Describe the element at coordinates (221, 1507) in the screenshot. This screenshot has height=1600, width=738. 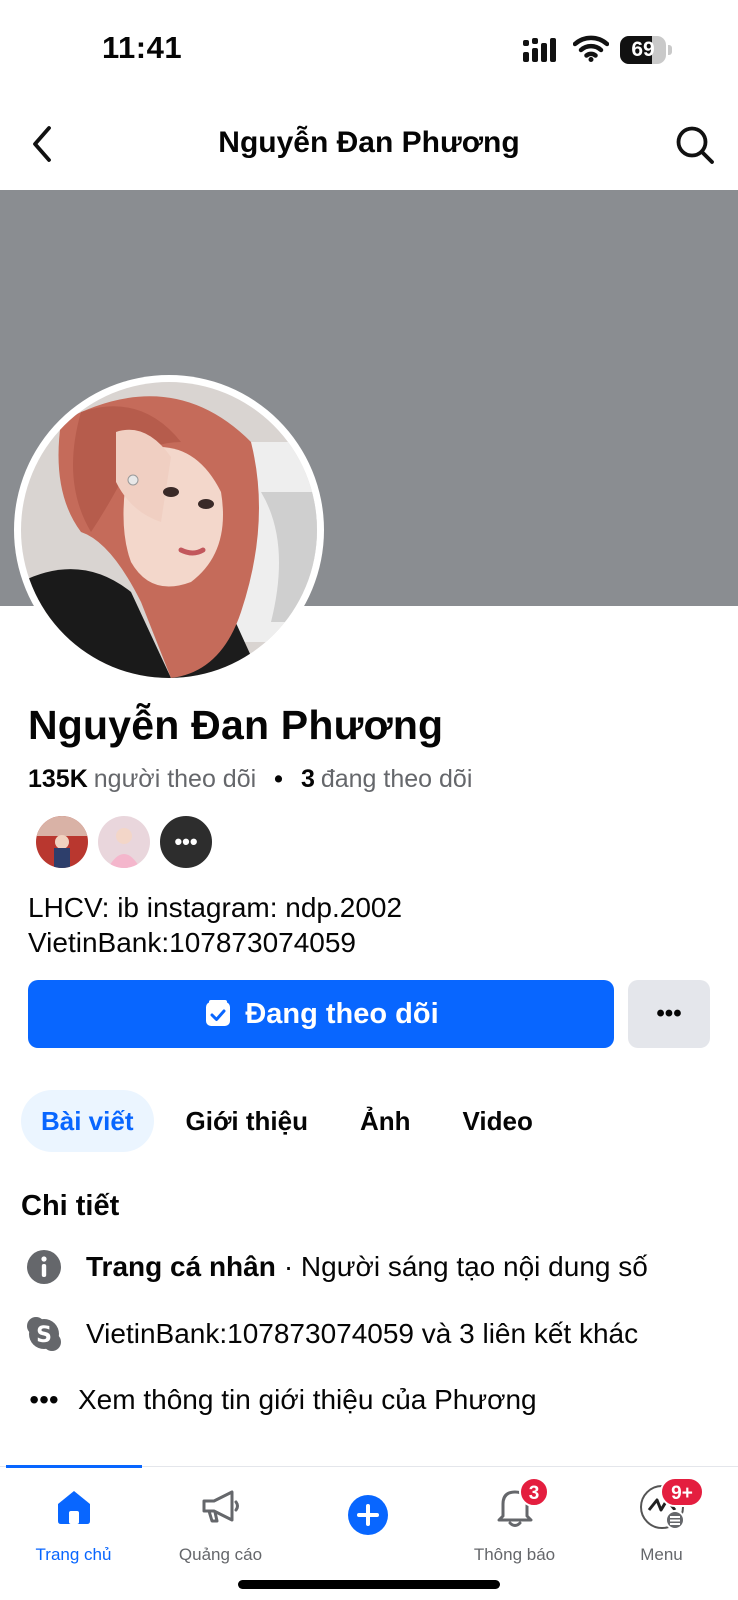
I see `megaphone-icon` at that location.